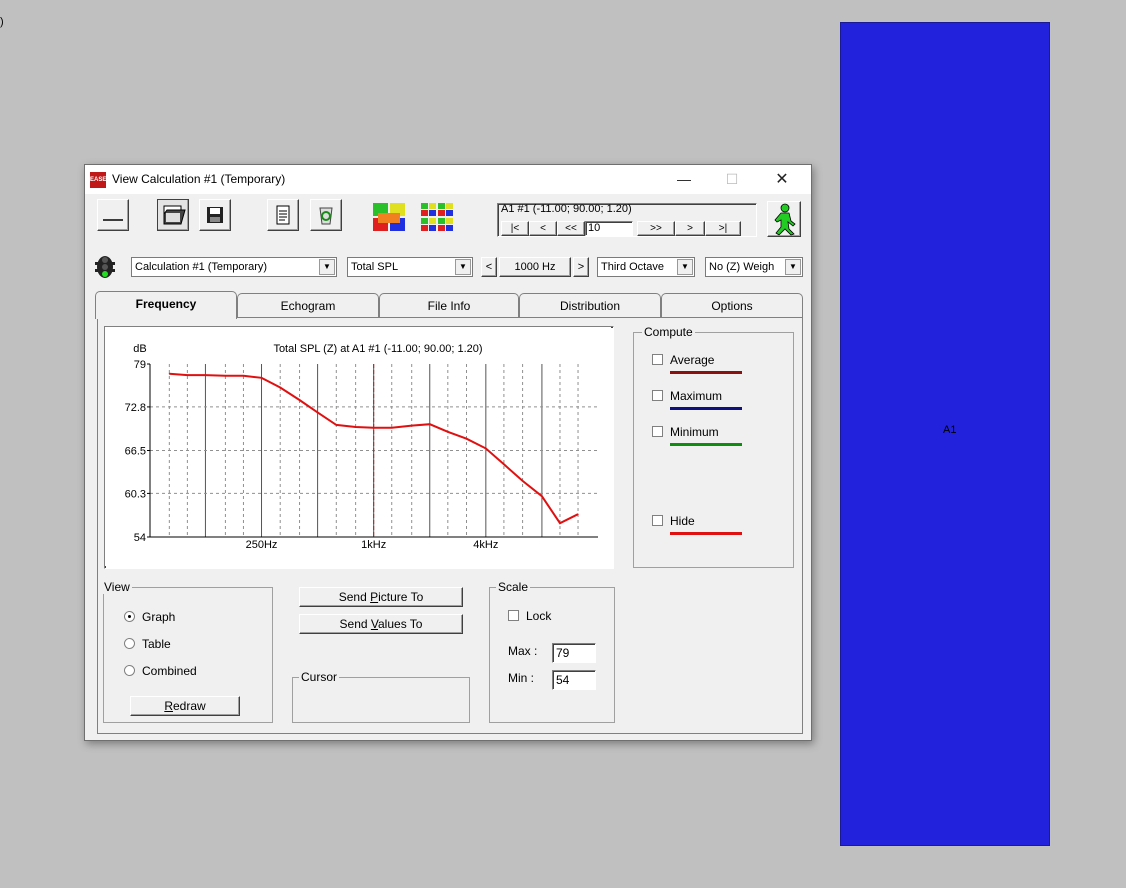  I want to click on mapping-view-button, so click(389, 217).